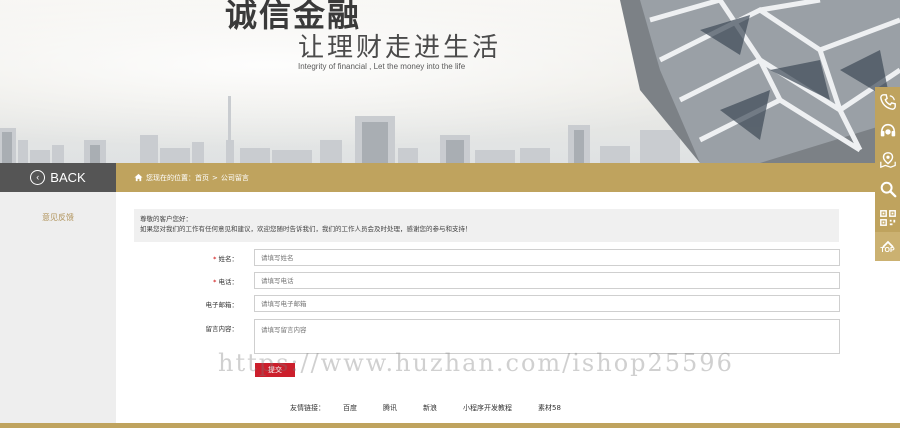 The height and width of the screenshot is (428, 900). I want to click on form-row-phone: * 电话：, so click(487, 280).